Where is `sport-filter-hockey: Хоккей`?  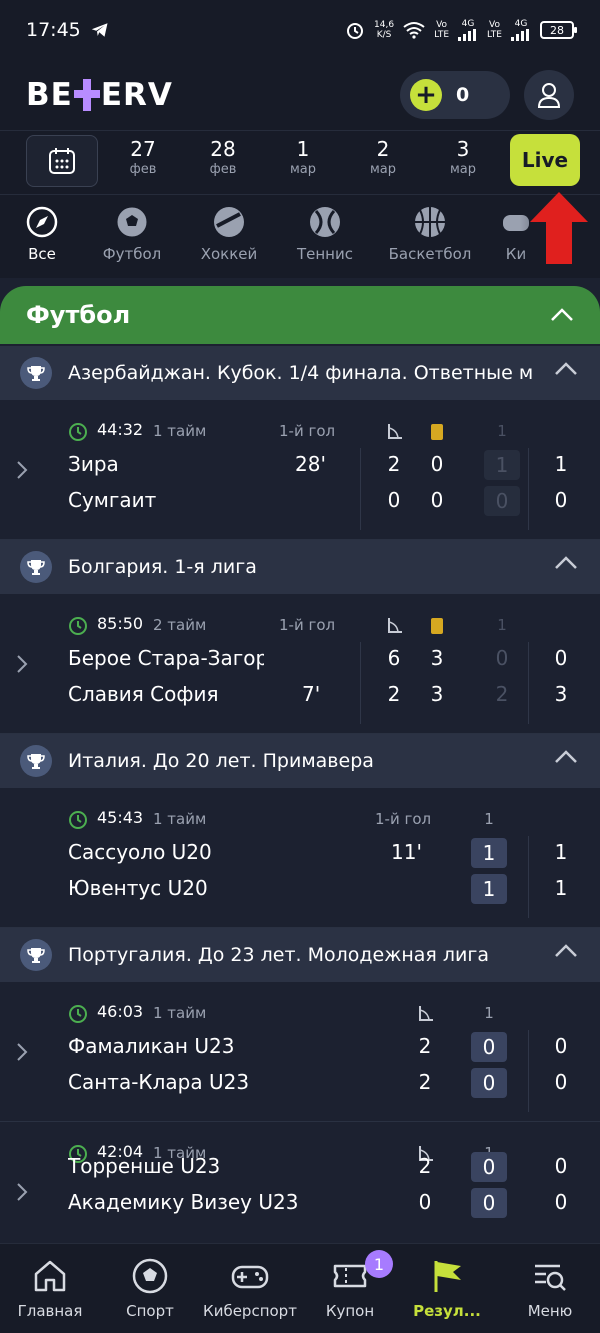
sport-filter-hockey: Хоккей is located at coordinates (229, 234).